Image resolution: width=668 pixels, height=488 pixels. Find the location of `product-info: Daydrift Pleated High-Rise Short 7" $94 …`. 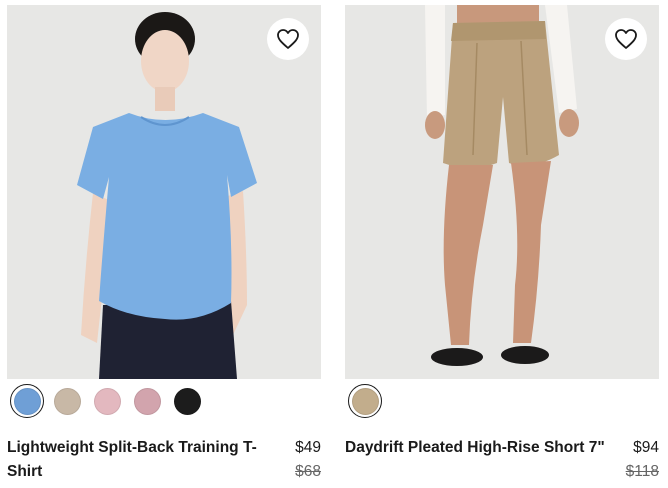

product-info: Daydrift Pleated High-Rise Short 7" $94 … is located at coordinates (502, 460).